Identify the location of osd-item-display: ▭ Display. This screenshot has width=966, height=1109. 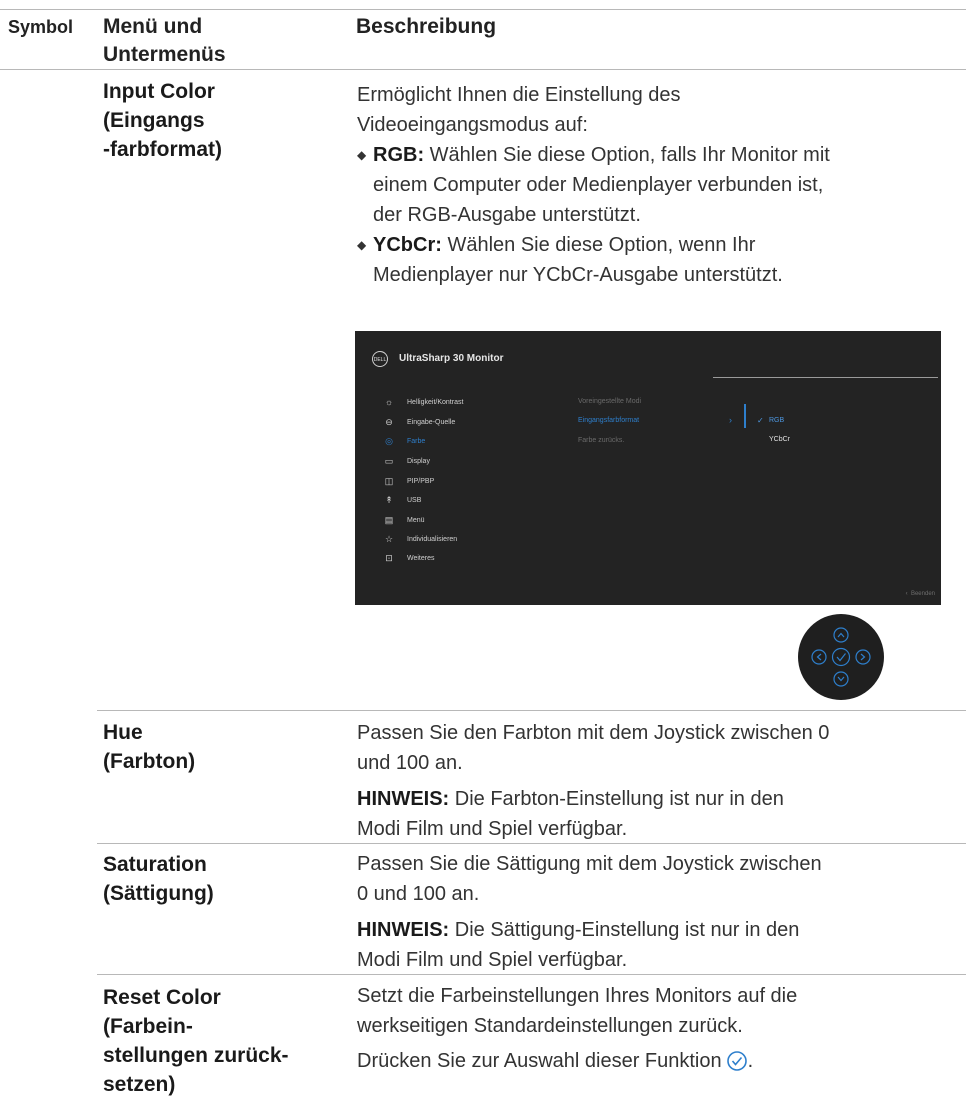
(407, 460).